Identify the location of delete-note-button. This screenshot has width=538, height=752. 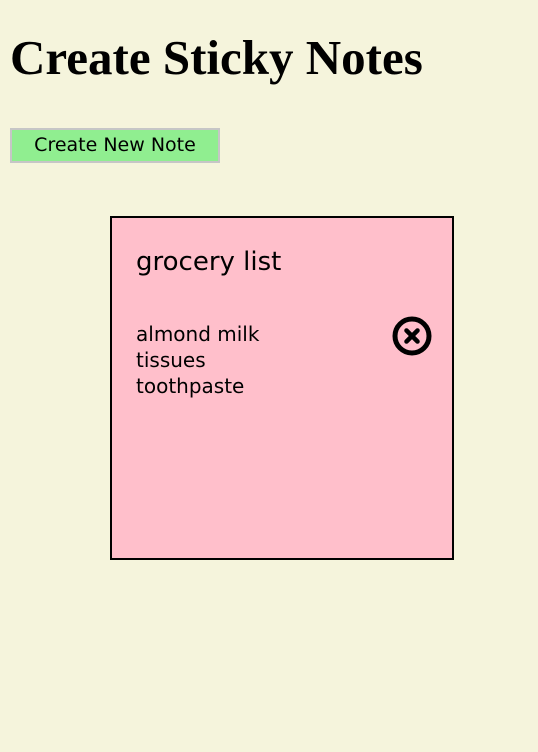
(412, 336).